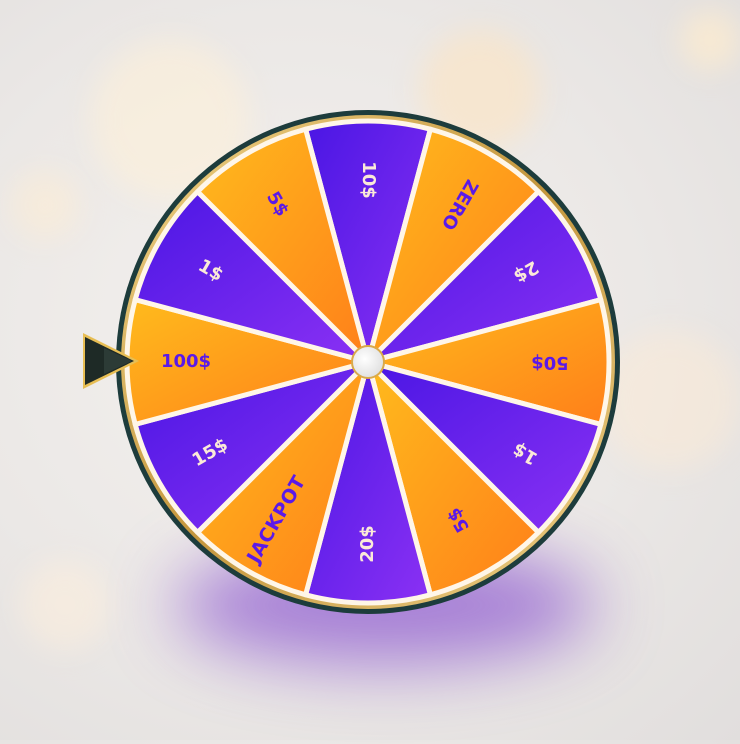 The height and width of the screenshot is (744, 740). What do you see at coordinates (368, 362) in the screenshot?
I see `wheel-hub` at bounding box center [368, 362].